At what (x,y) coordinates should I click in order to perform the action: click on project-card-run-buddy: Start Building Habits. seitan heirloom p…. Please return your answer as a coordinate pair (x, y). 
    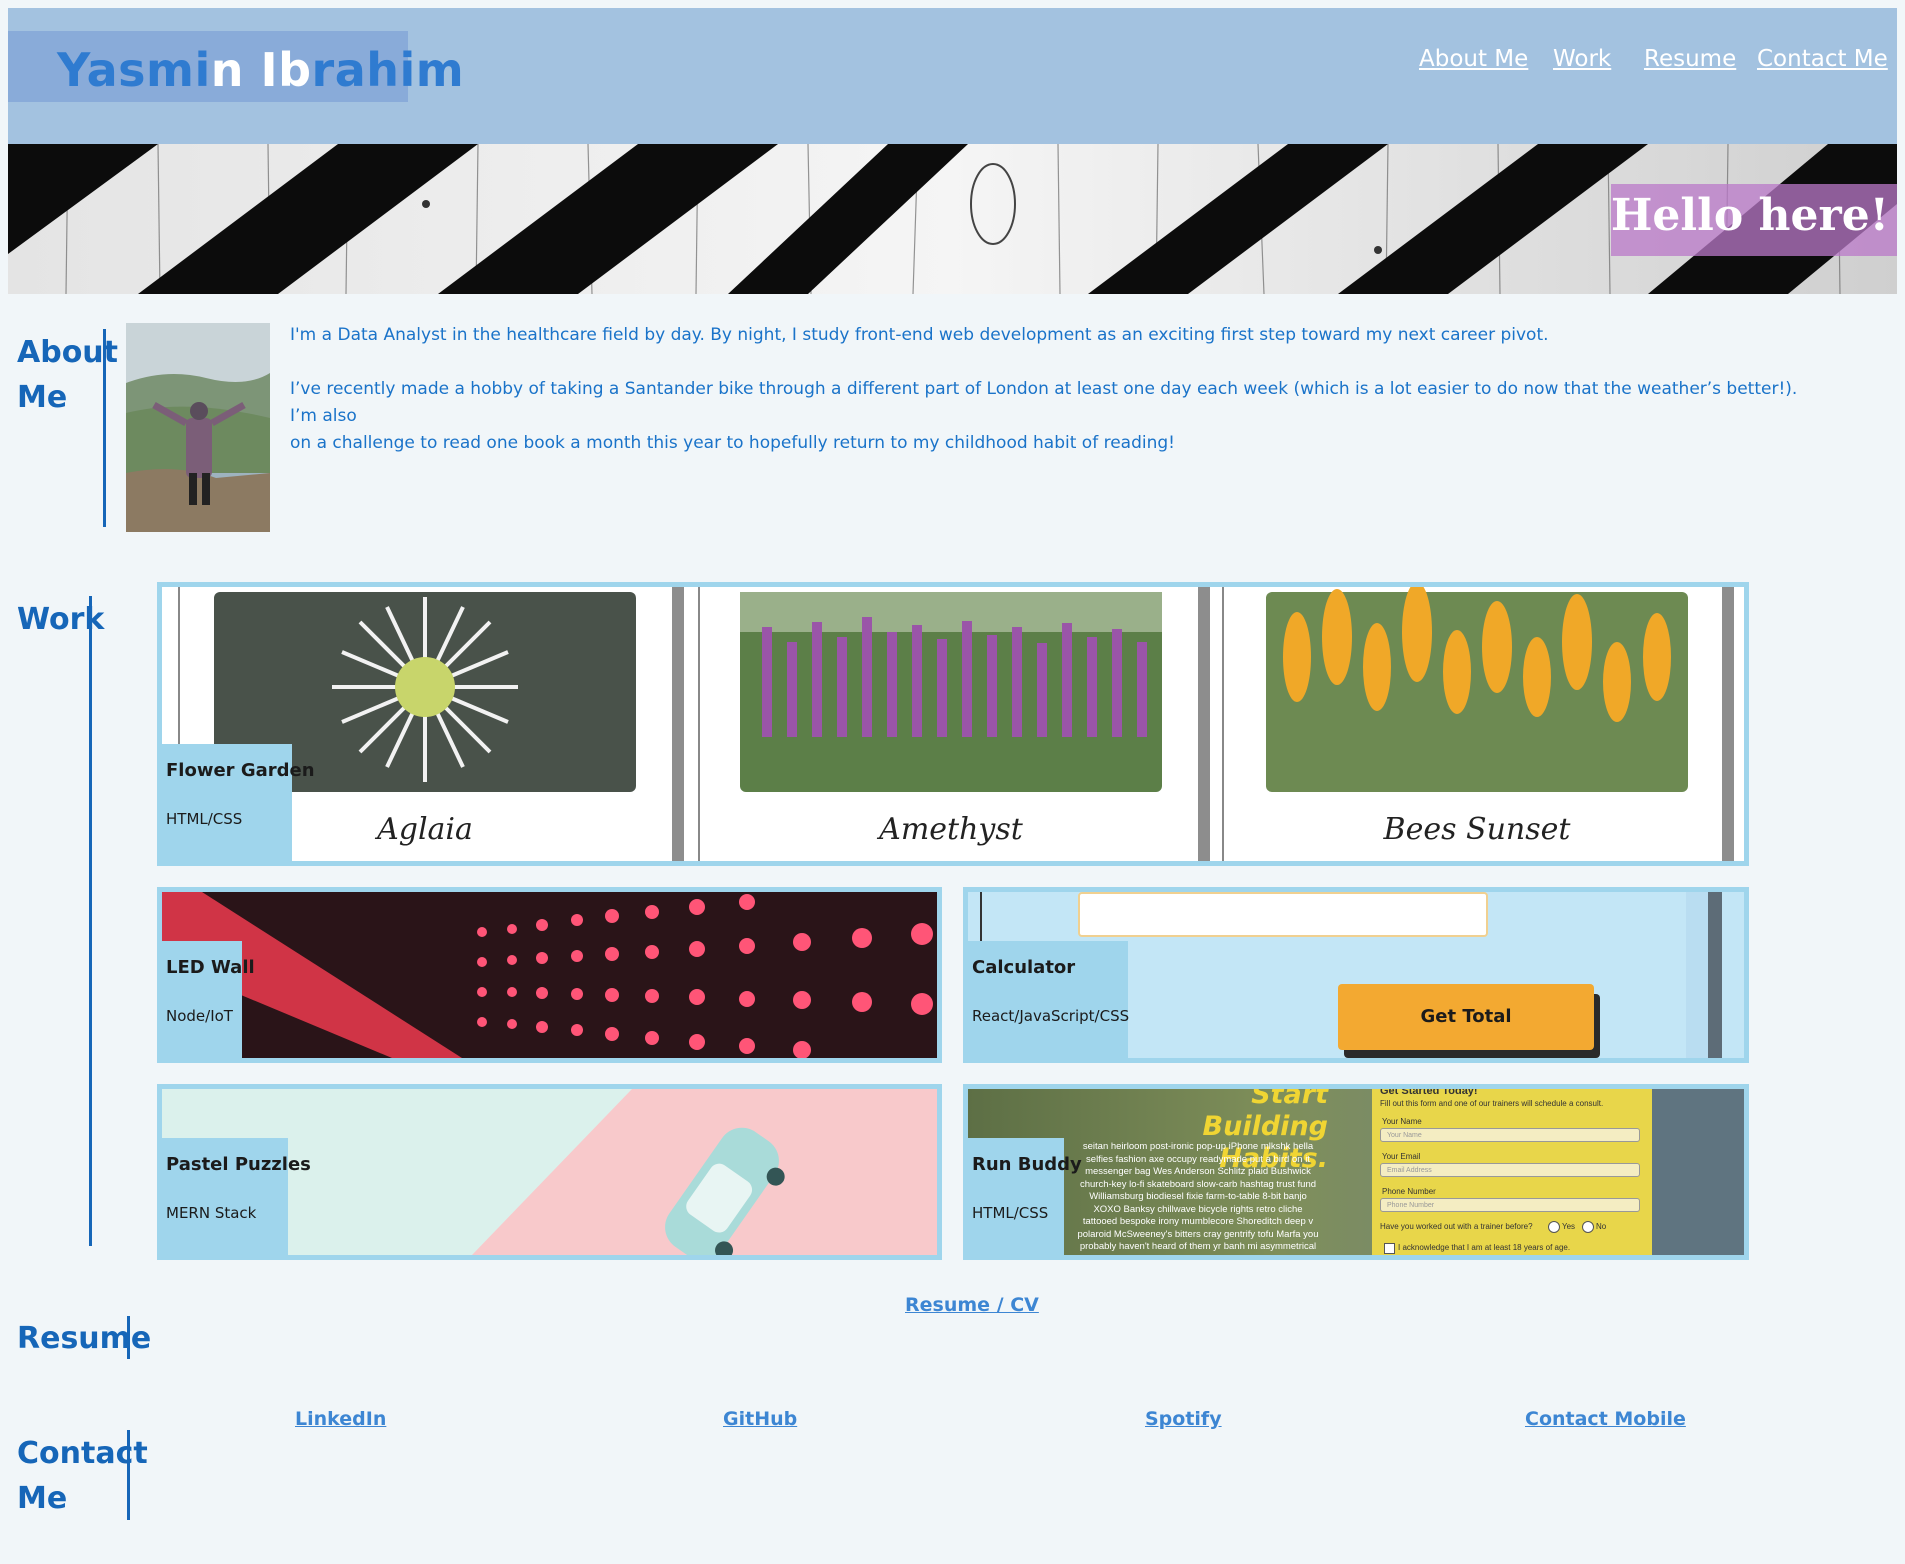
    Looking at the image, I should click on (1356, 1172).